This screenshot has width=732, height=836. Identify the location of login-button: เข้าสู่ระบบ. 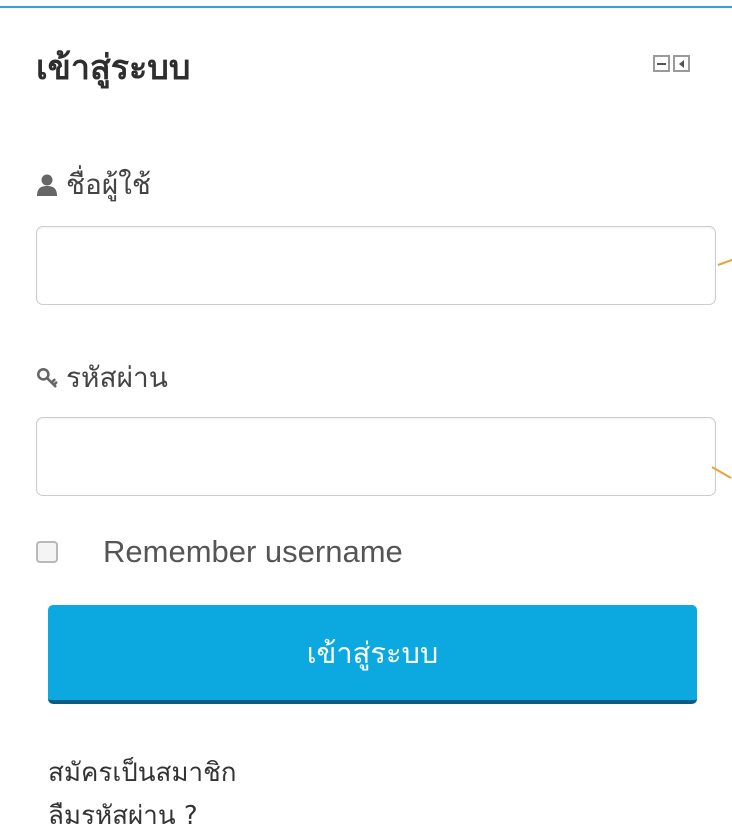
(372, 654).